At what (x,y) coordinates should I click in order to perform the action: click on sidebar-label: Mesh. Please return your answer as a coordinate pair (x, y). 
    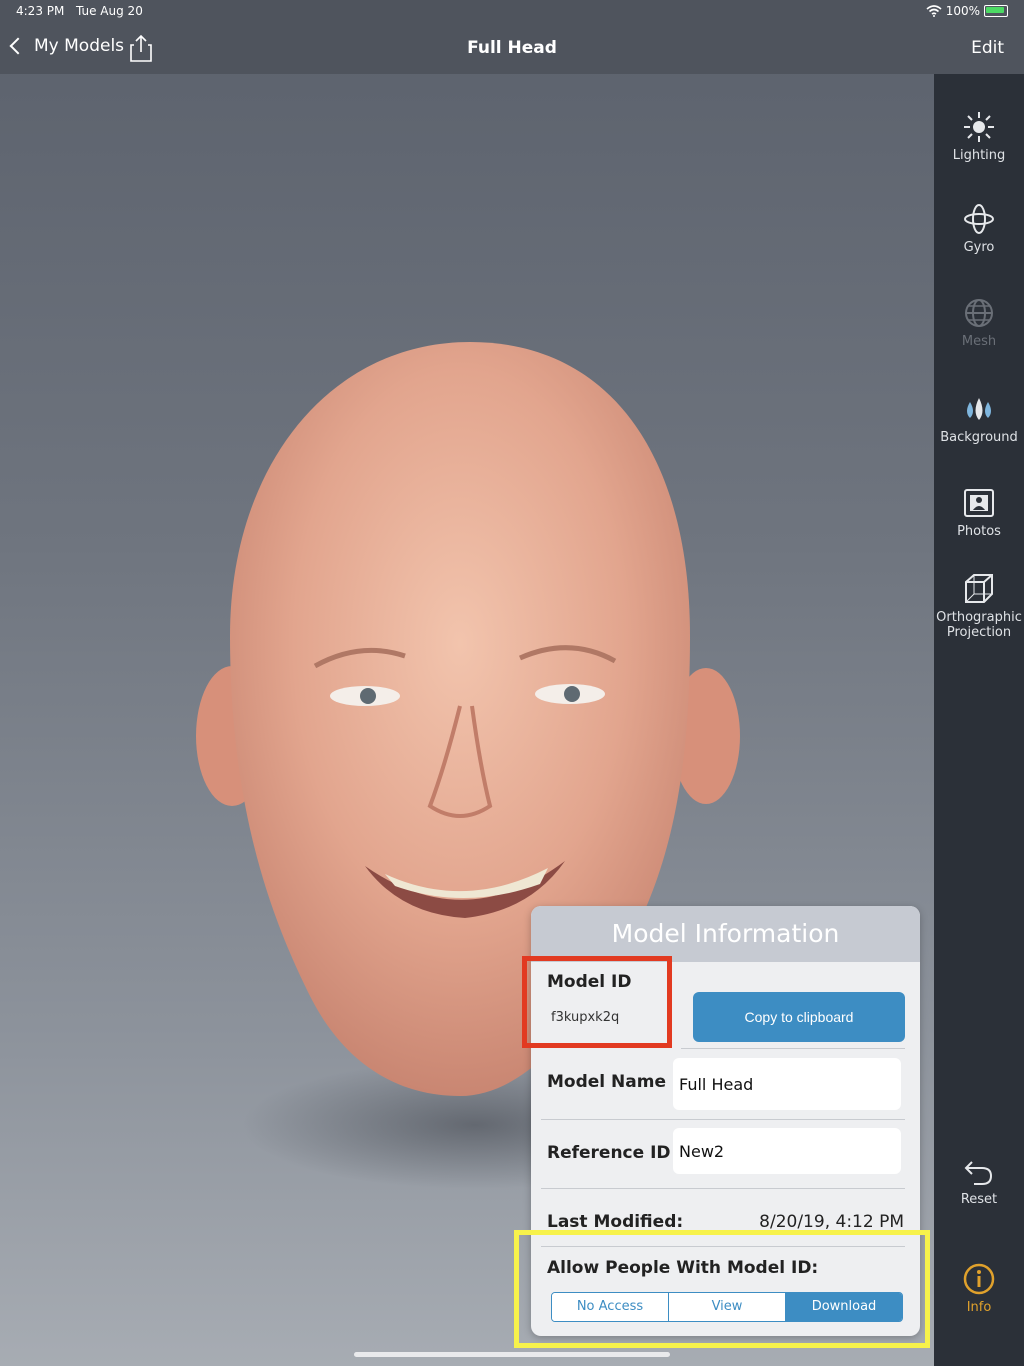
    Looking at the image, I should click on (979, 341).